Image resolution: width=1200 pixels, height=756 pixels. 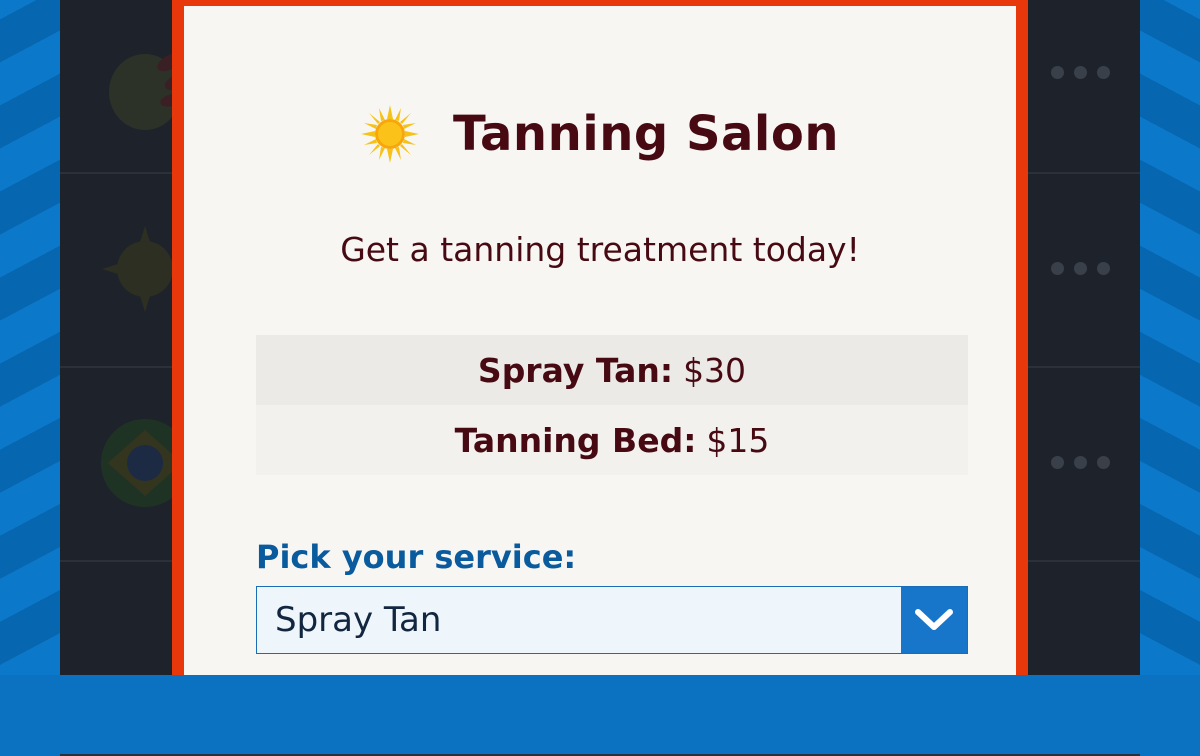 What do you see at coordinates (600, 249) in the screenshot?
I see `modal-subtitle: Get a tanning treatment today!` at bounding box center [600, 249].